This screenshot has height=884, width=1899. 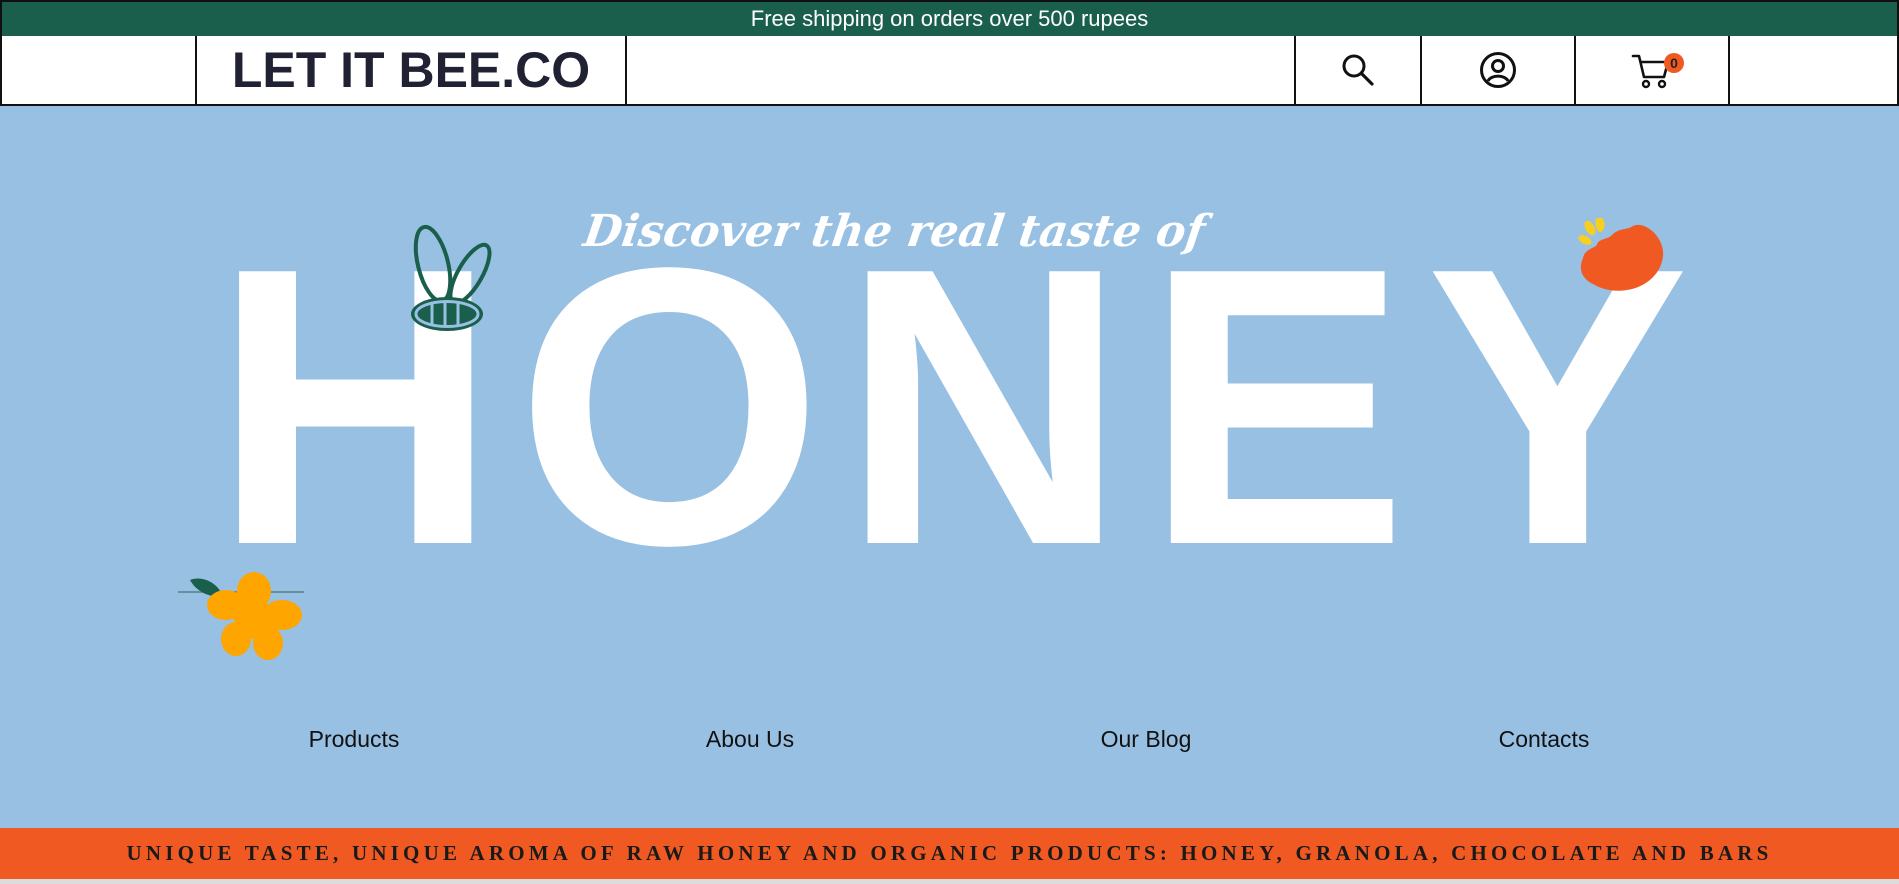 I want to click on main-nav: Products Abou Us Our Blog Contacts, so click(x=949, y=746).